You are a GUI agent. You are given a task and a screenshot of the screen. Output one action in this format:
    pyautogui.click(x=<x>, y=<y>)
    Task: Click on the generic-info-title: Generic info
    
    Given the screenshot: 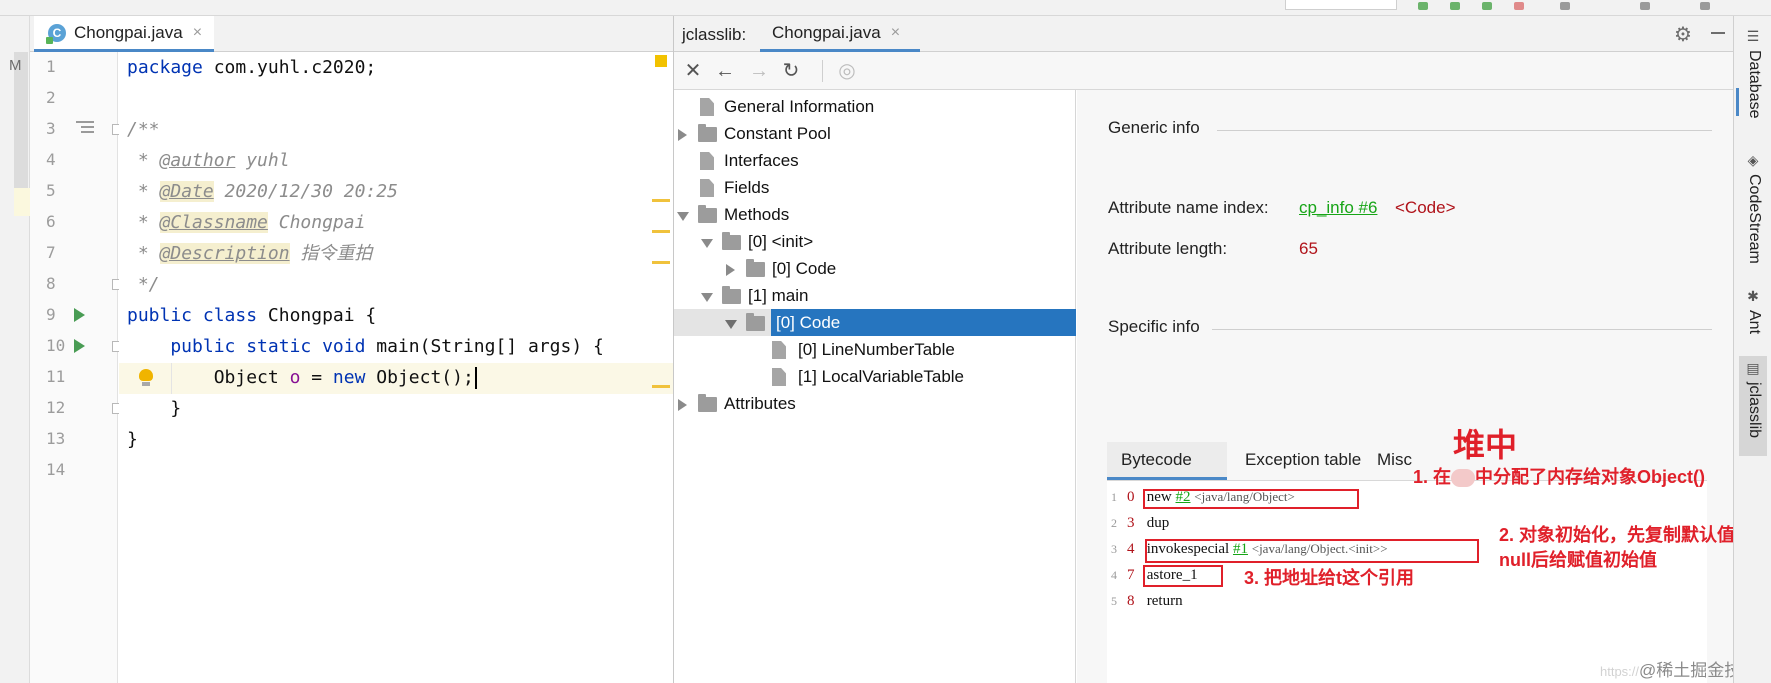 What is the action you would take?
    pyautogui.click(x=1154, y=127)
    